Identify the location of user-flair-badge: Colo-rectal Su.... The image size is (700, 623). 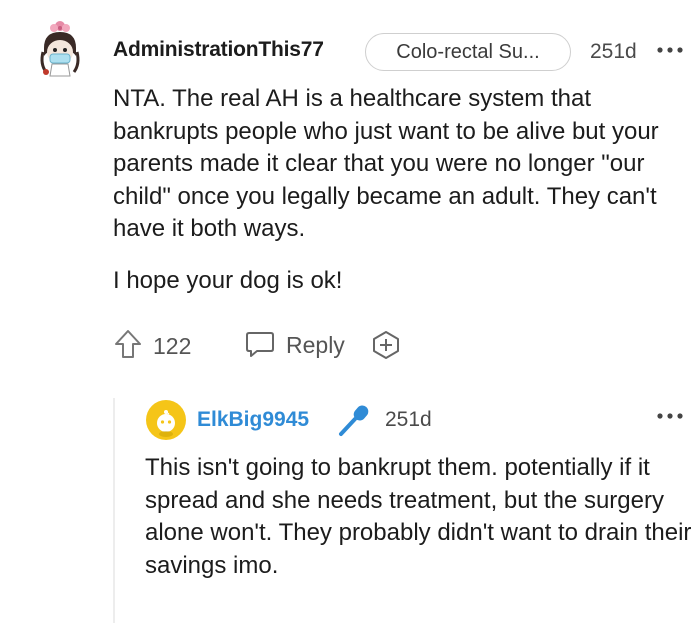
(468, 52).